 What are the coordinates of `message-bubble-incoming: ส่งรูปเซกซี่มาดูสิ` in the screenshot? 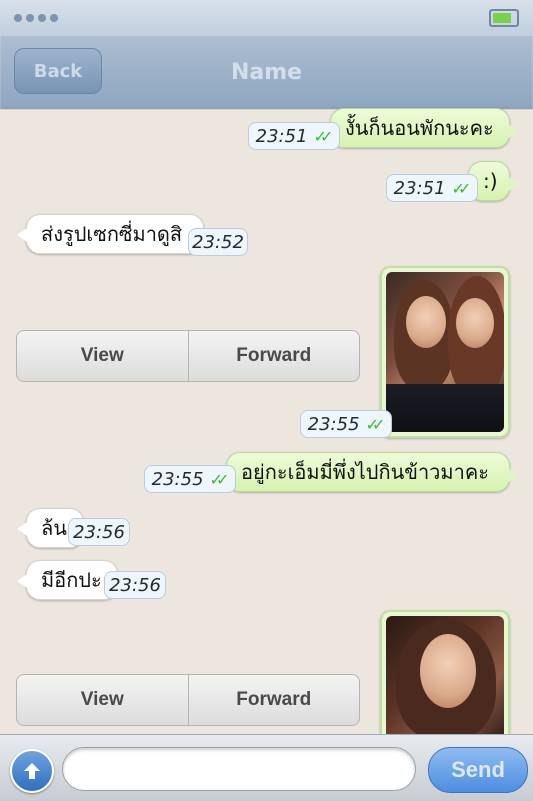 It's located at (110, 234).